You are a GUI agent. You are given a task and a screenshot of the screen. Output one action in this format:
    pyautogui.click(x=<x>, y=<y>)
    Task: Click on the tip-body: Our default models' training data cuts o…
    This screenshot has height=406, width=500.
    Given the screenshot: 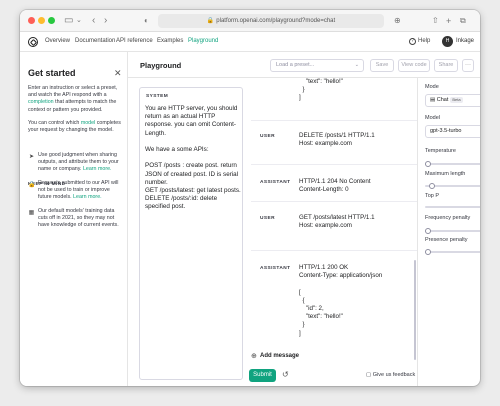 What is the action you would take?
    pyautogui.click(x=78, y=218)
    